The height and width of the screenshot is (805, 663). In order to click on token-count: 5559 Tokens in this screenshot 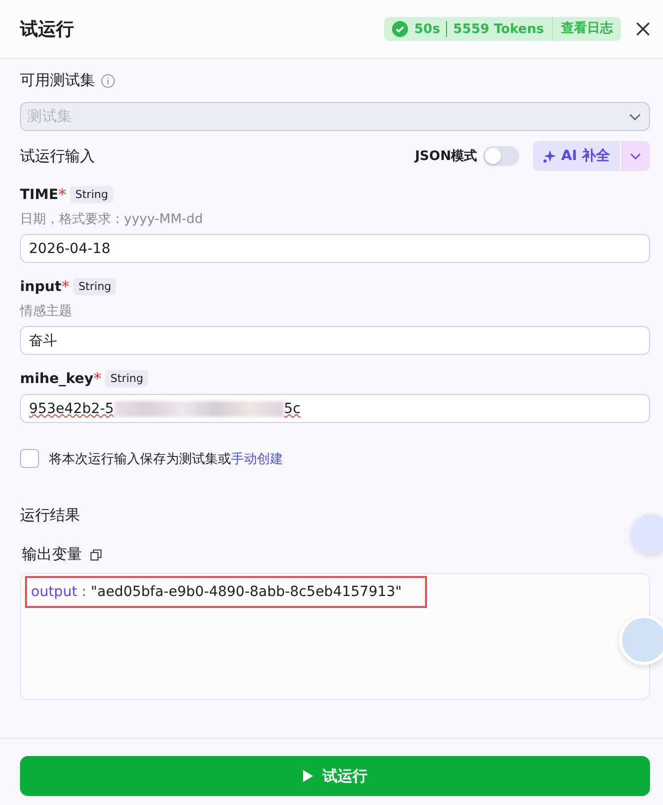, I will do `click(498, 29)`.